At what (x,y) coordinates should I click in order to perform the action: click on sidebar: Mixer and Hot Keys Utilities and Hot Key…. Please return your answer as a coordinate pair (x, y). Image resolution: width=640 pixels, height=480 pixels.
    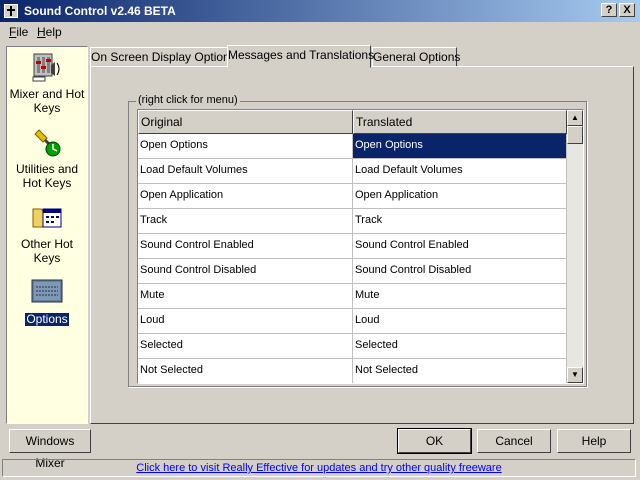
    Looking at the image, I should click on (47, 235).